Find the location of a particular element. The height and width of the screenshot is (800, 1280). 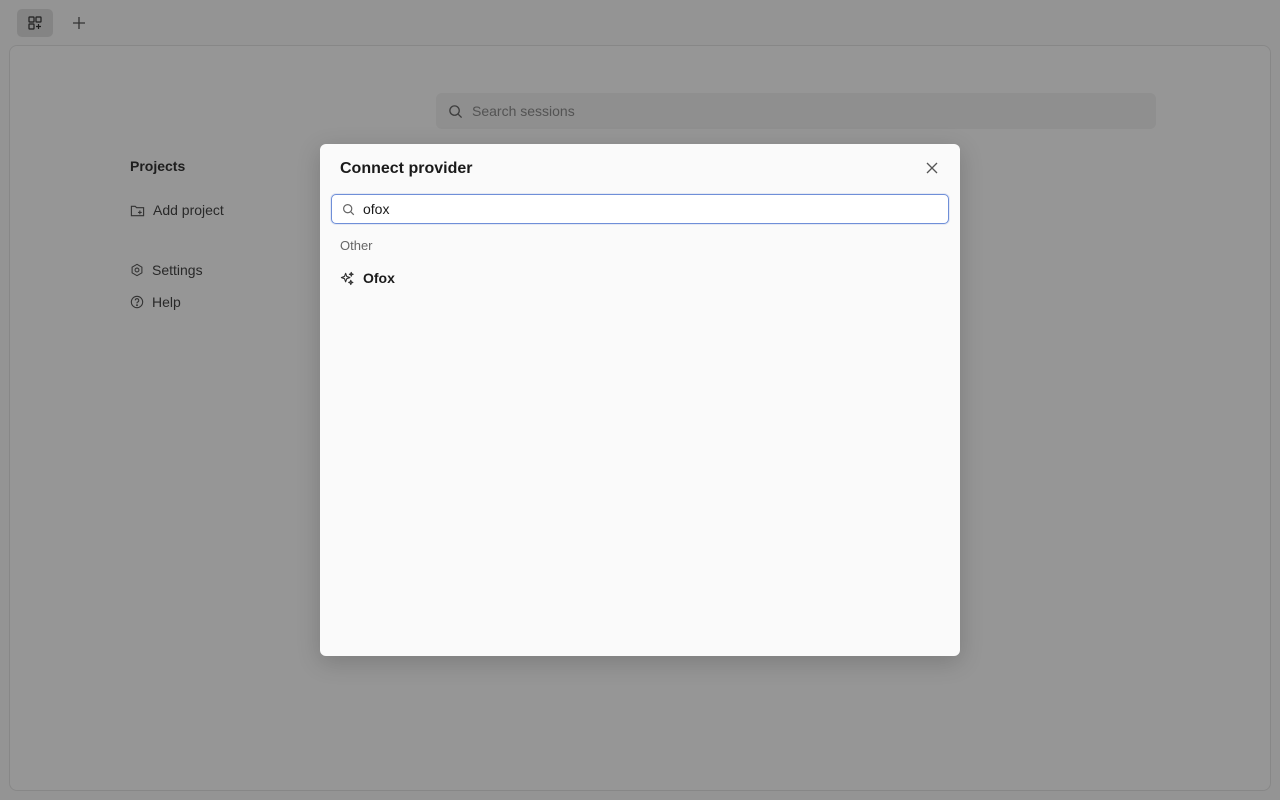

close-icon is located at coordinates (932, 168).